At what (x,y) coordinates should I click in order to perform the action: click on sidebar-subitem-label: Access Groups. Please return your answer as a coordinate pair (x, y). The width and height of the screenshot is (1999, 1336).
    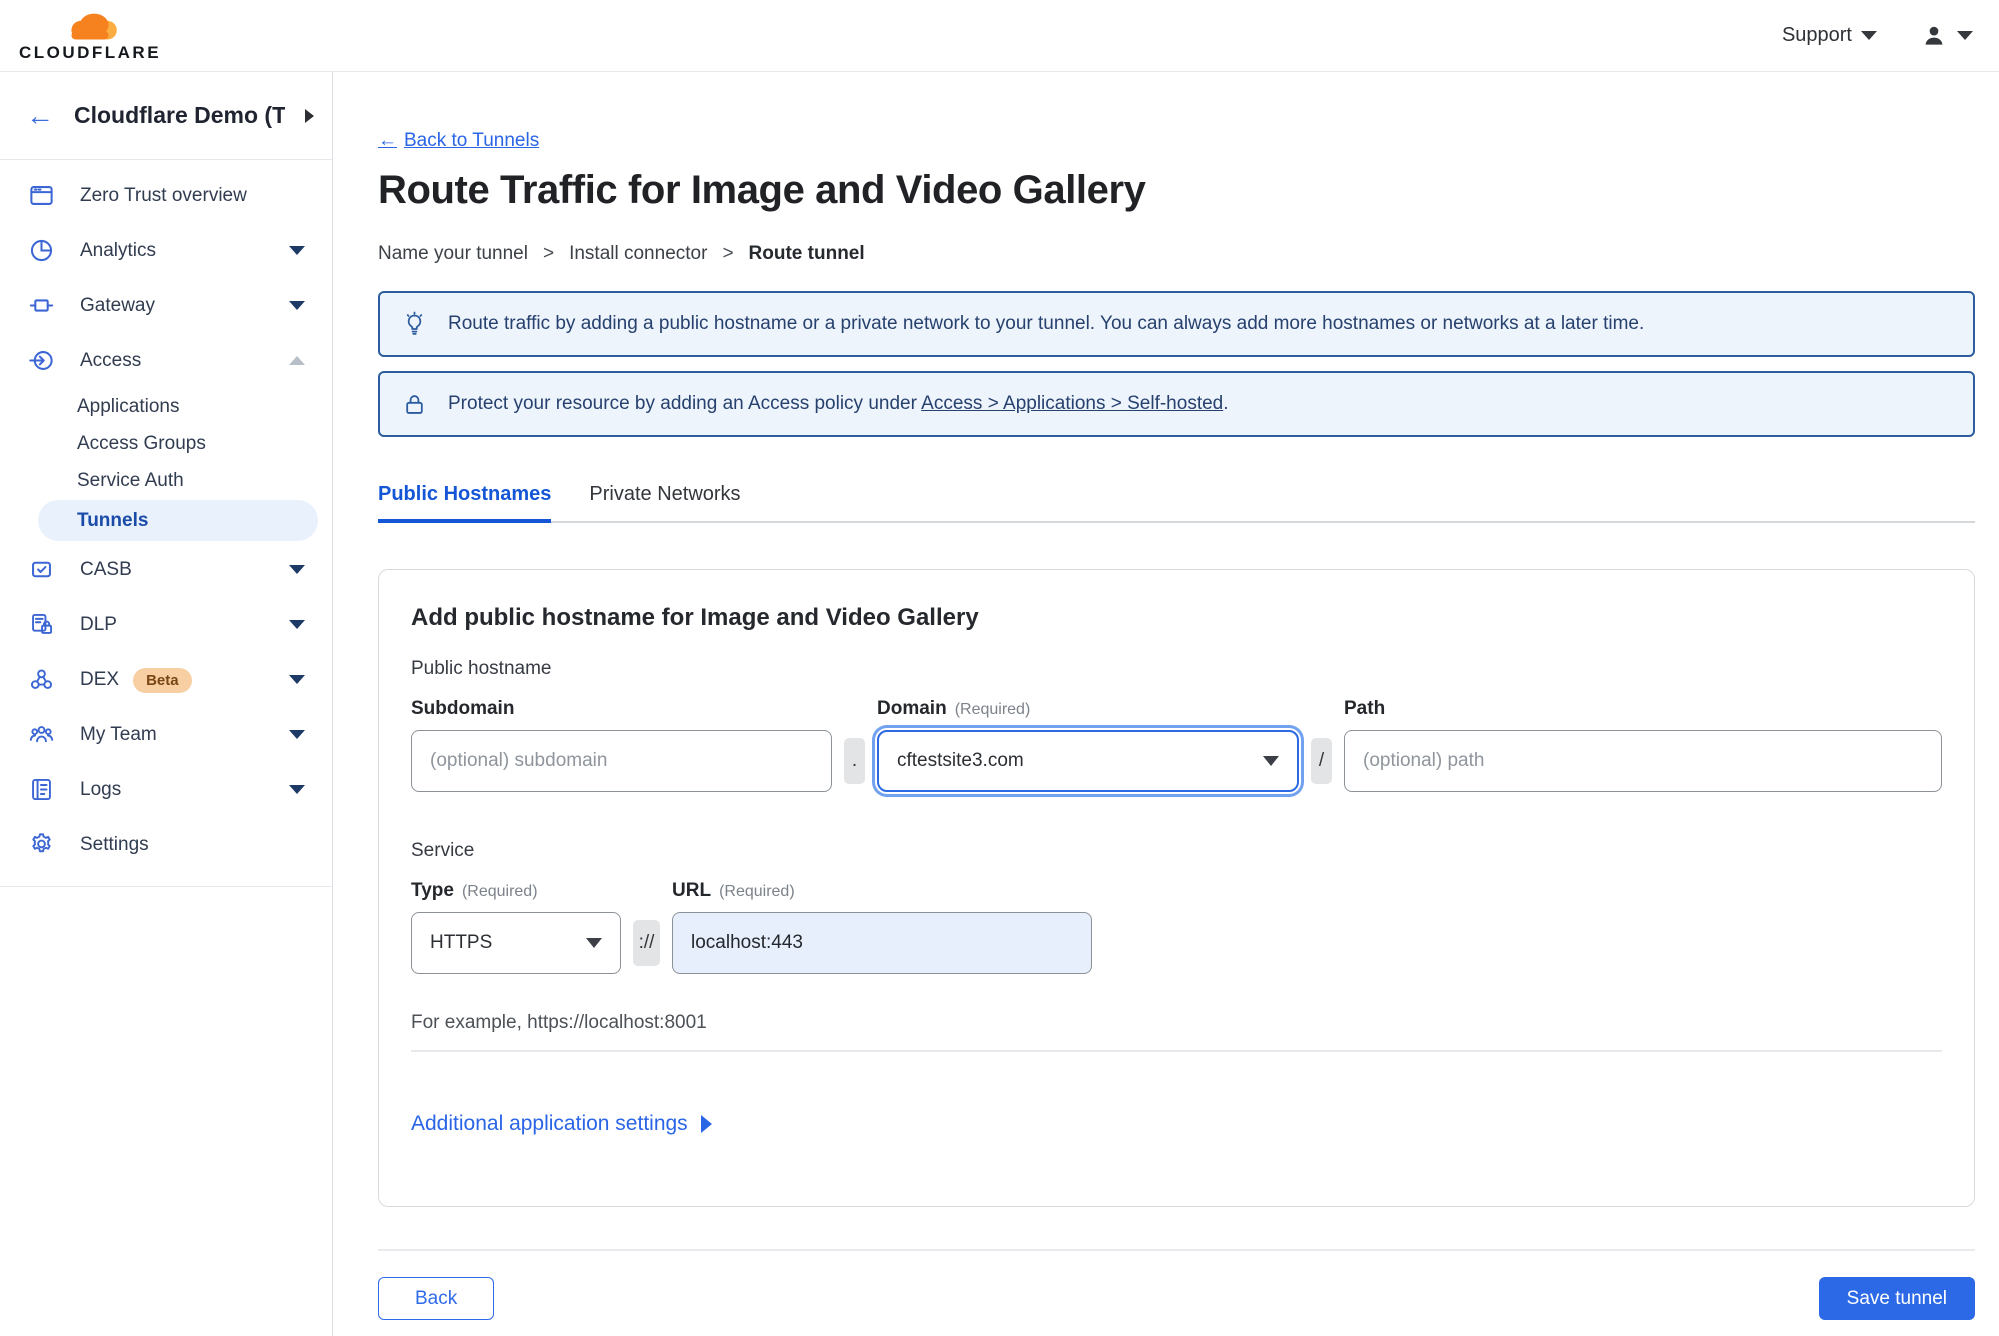
    Looking at the image, I should click on (141, 443).